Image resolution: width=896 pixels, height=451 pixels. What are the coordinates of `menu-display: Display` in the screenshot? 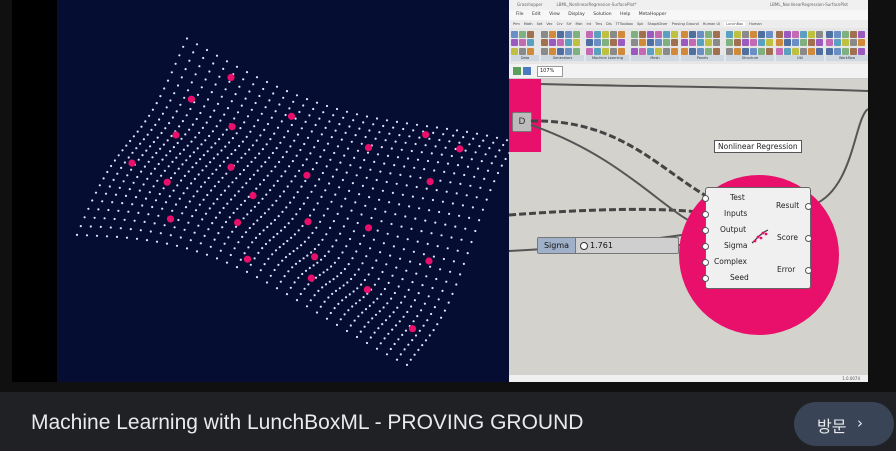 It's located at (576, 14).